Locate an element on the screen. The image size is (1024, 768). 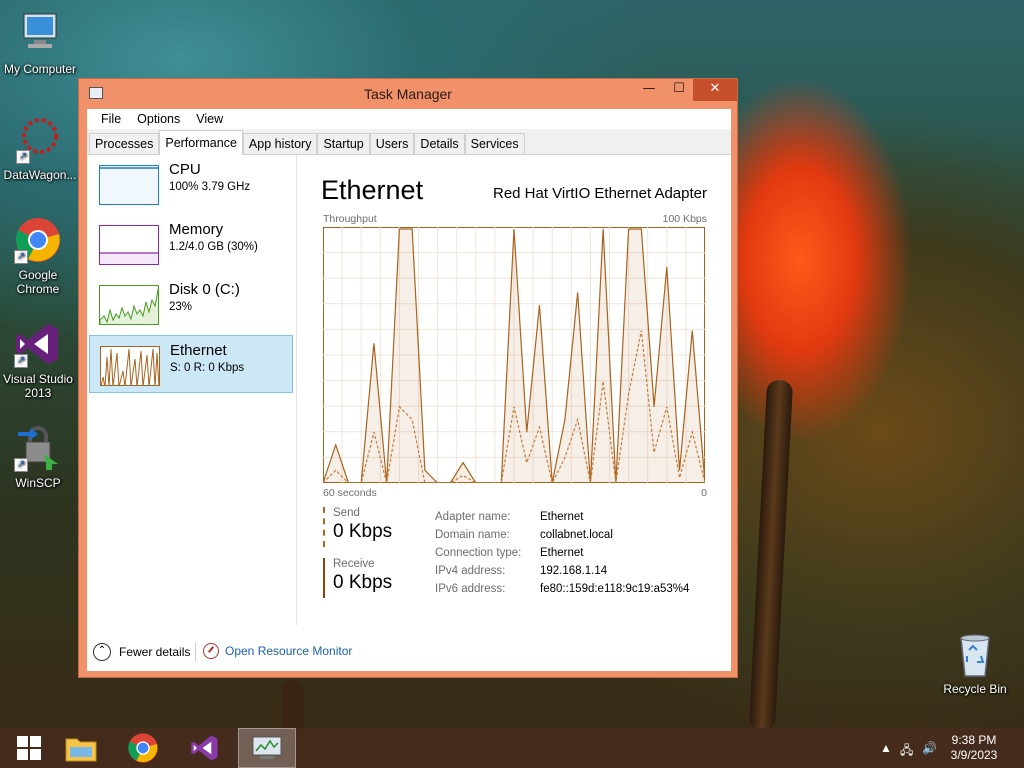
memory-thumbnail-graph is located at coordinates (129, 245).